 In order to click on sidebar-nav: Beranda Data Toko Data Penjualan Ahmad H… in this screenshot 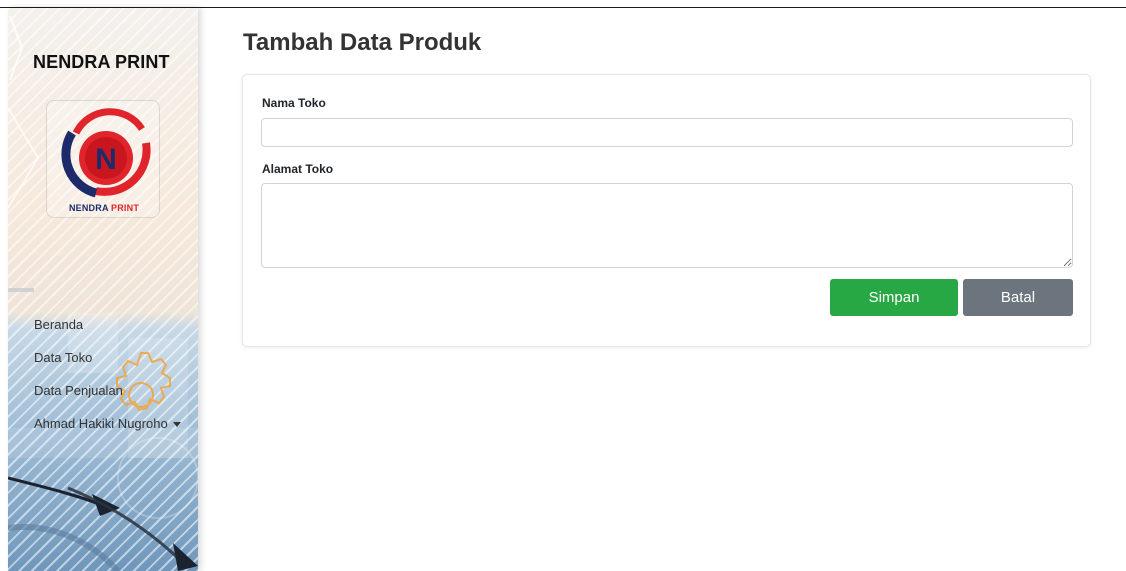, I will do `click(107, 382)`.